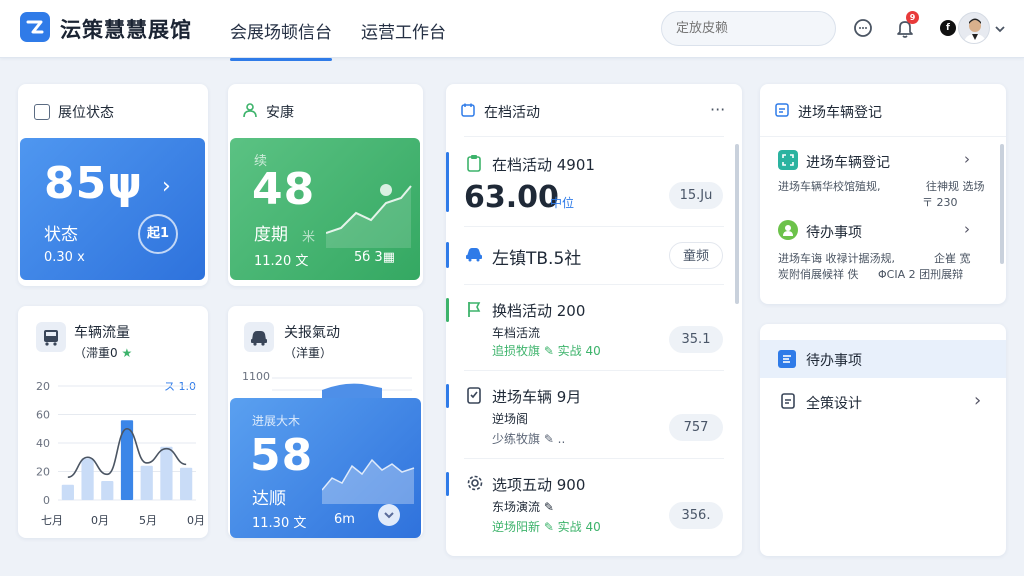 The width and height of the screenshot is (1024, 576). I want to click on vehicle-reg-entry: 进场车辆登记 › 进场车辆华校馆殖规, 往神规 选场 〒 230, so click(880, 176).